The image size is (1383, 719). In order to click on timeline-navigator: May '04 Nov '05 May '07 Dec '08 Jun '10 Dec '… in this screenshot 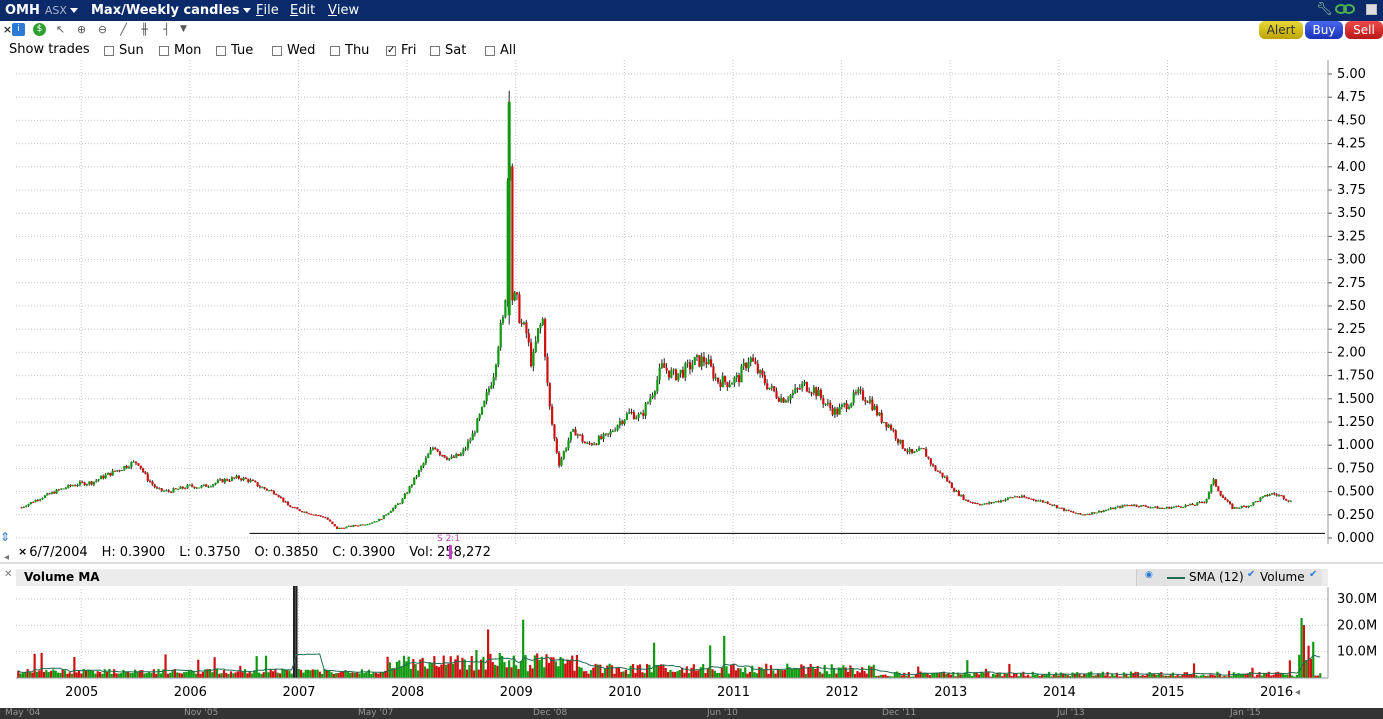, I will do `click(691, 713)`.